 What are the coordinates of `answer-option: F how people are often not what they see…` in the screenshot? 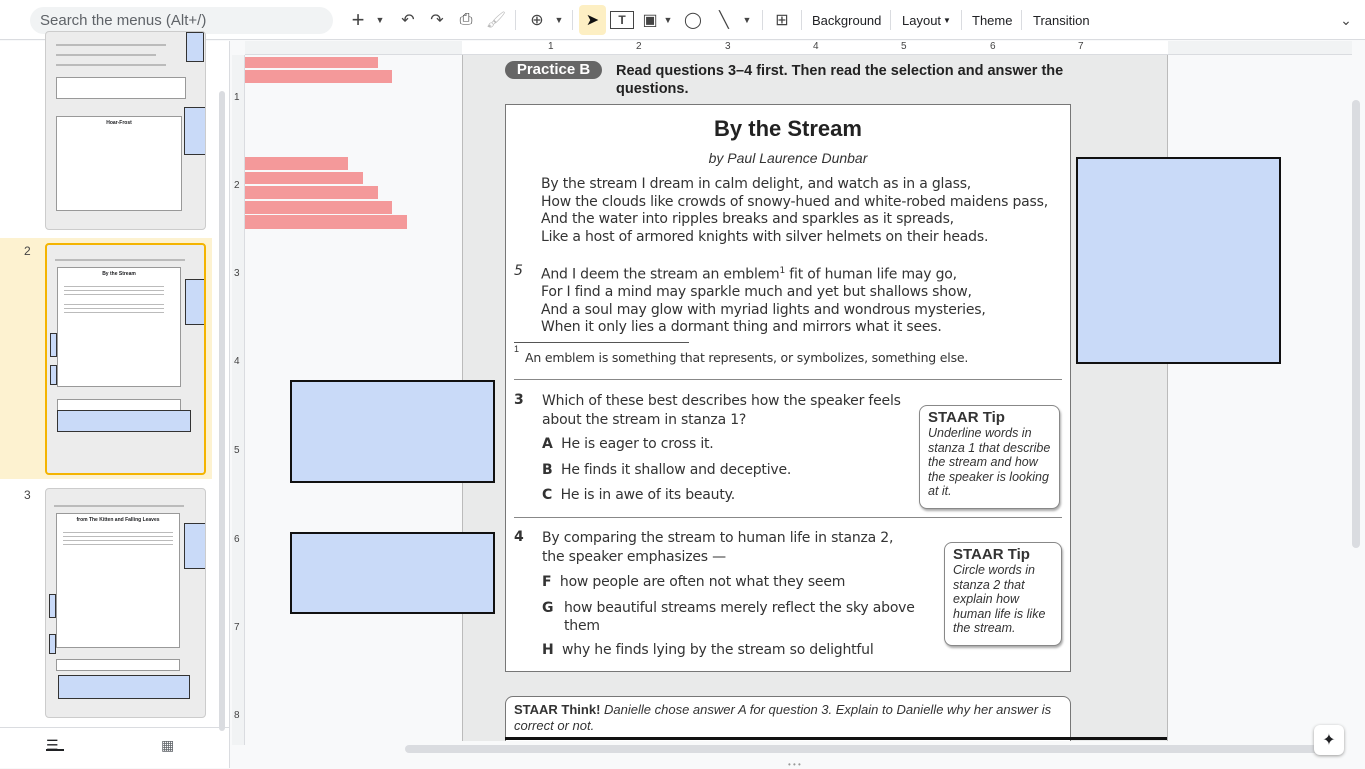 It's located at (693, 582).